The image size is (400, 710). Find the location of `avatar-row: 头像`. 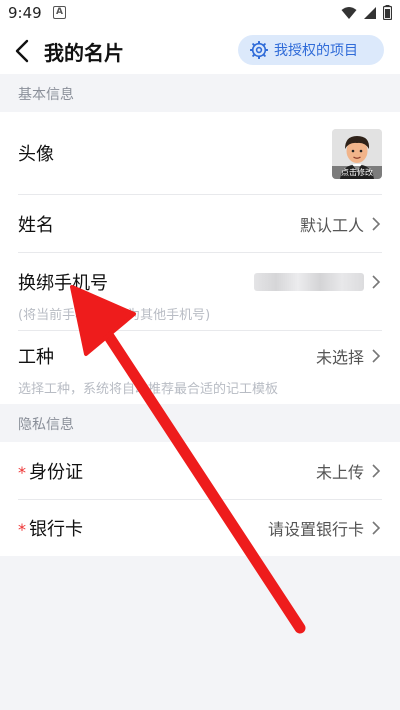

avatar-row: 头像 is located at coordinates (200, 153).